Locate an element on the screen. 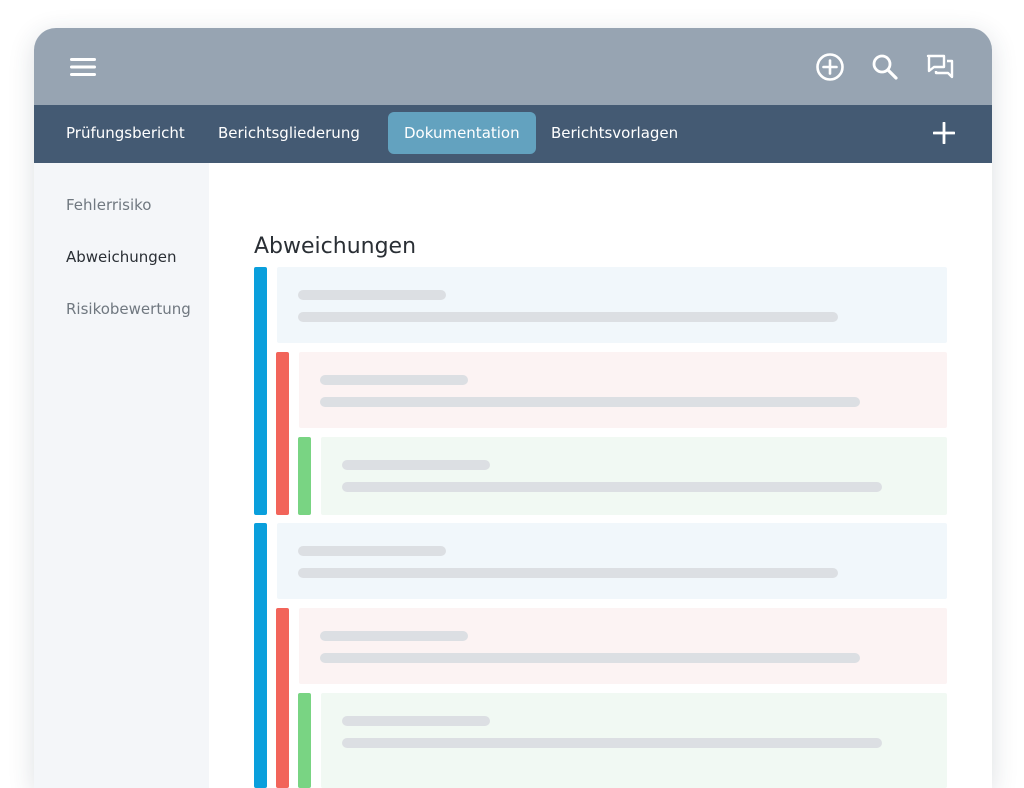 The width and height of the screenshot is (1024, 788). chat-icon is located at coordinates (940, 66).